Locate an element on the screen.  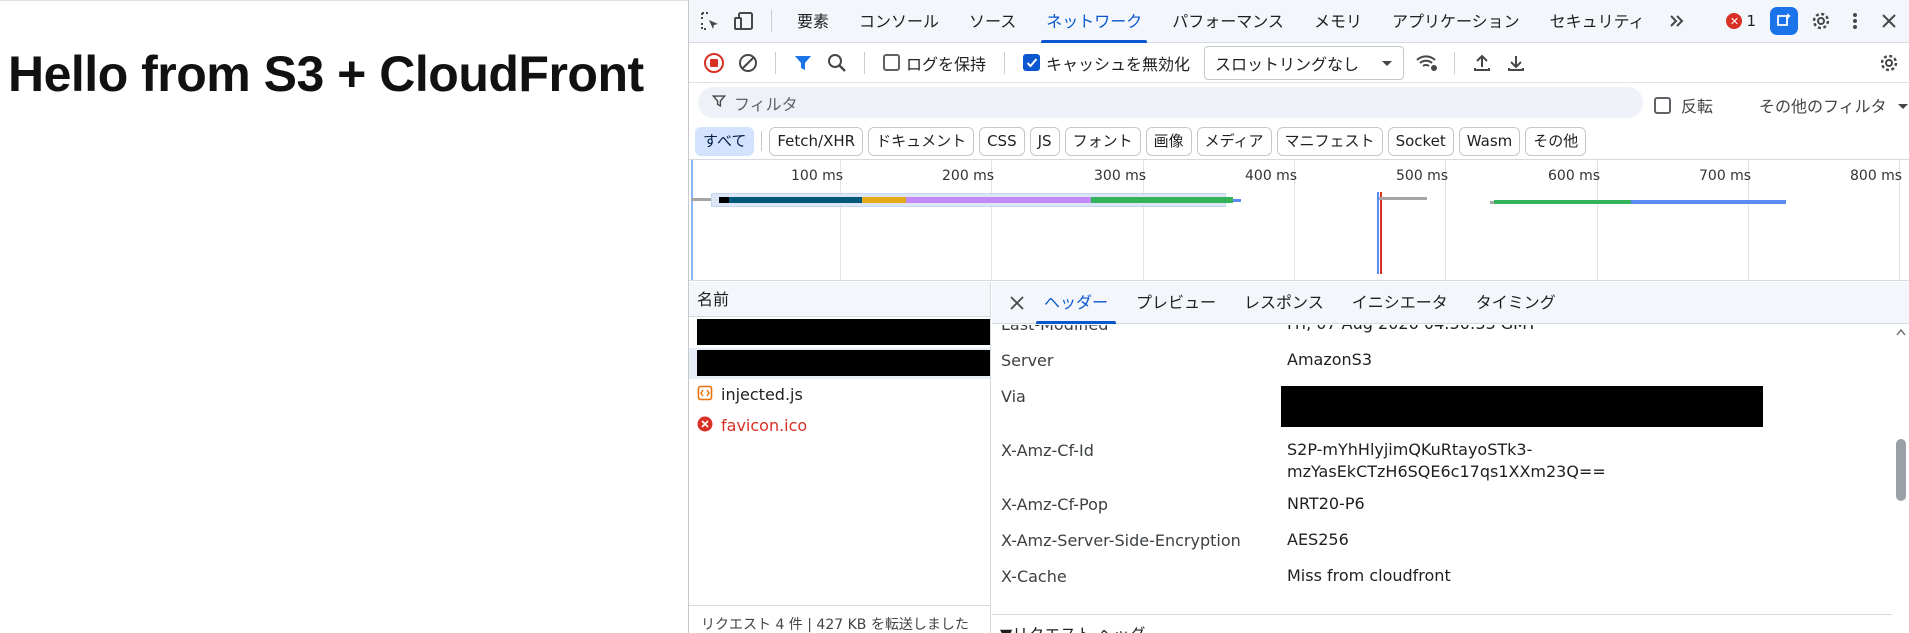
disable-cache-label: キャッシュを無効化 is located at coordinates (1118, 64).